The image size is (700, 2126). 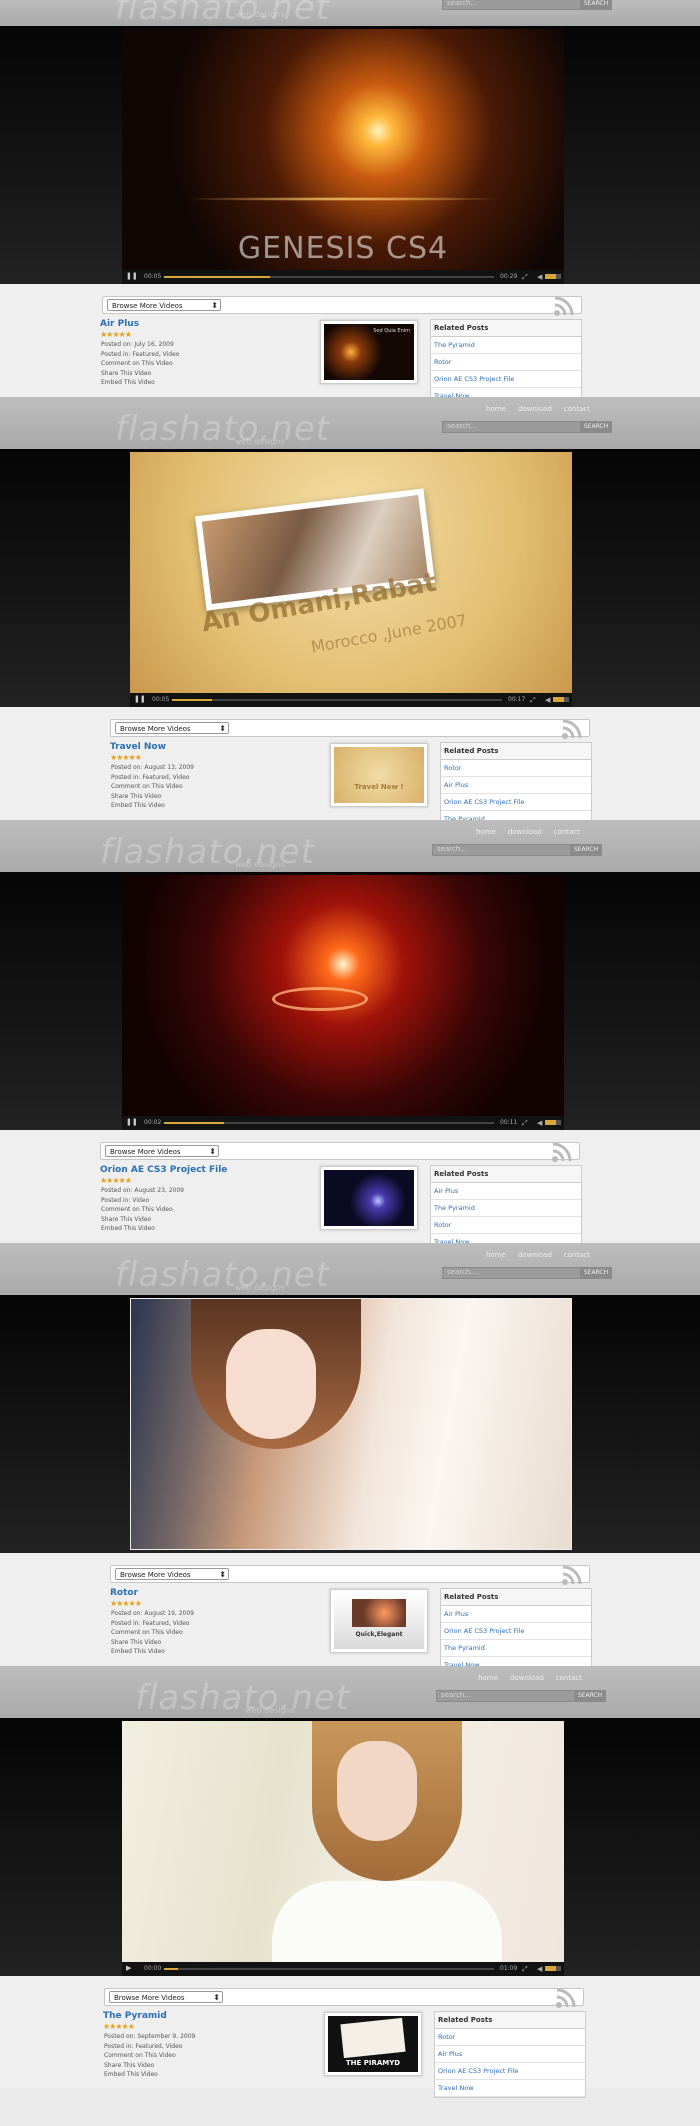 I want to click on related-post-link: Travel Now, so click(x=510, y=2088).